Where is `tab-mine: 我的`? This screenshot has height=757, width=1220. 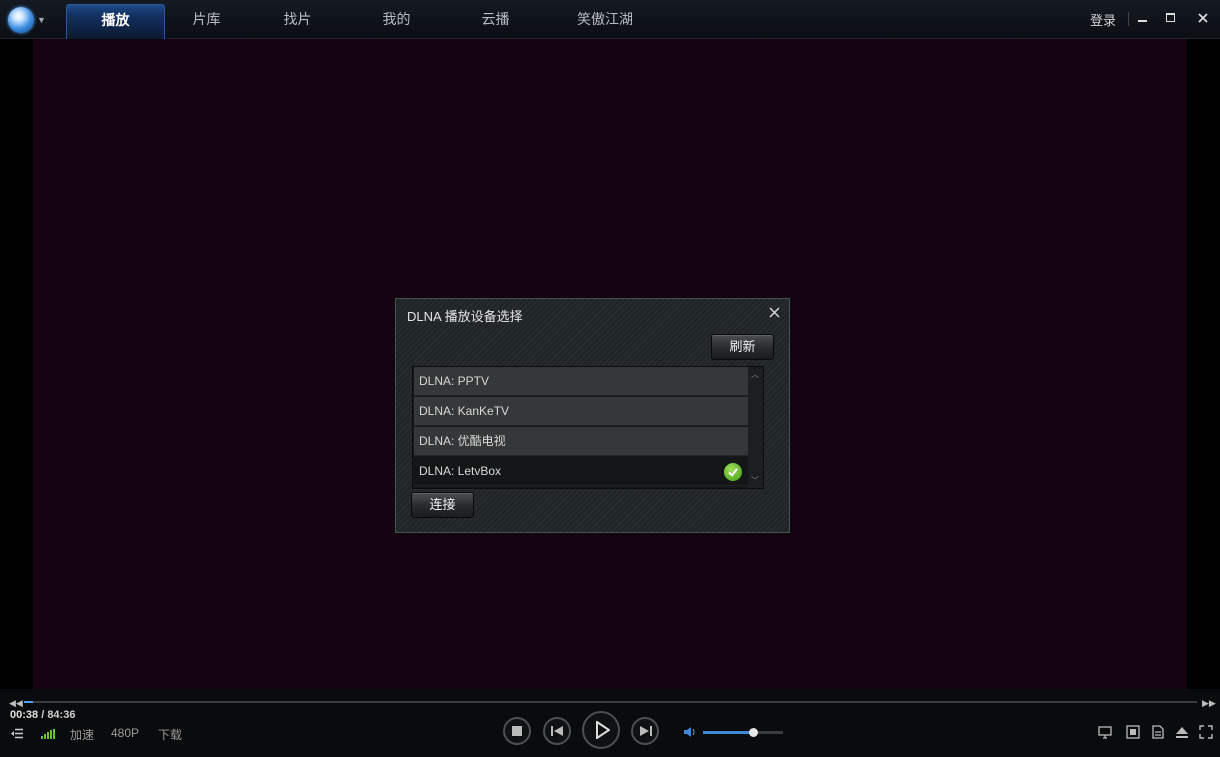
tab-mine: 我的 is located at coordinates (396, 21).